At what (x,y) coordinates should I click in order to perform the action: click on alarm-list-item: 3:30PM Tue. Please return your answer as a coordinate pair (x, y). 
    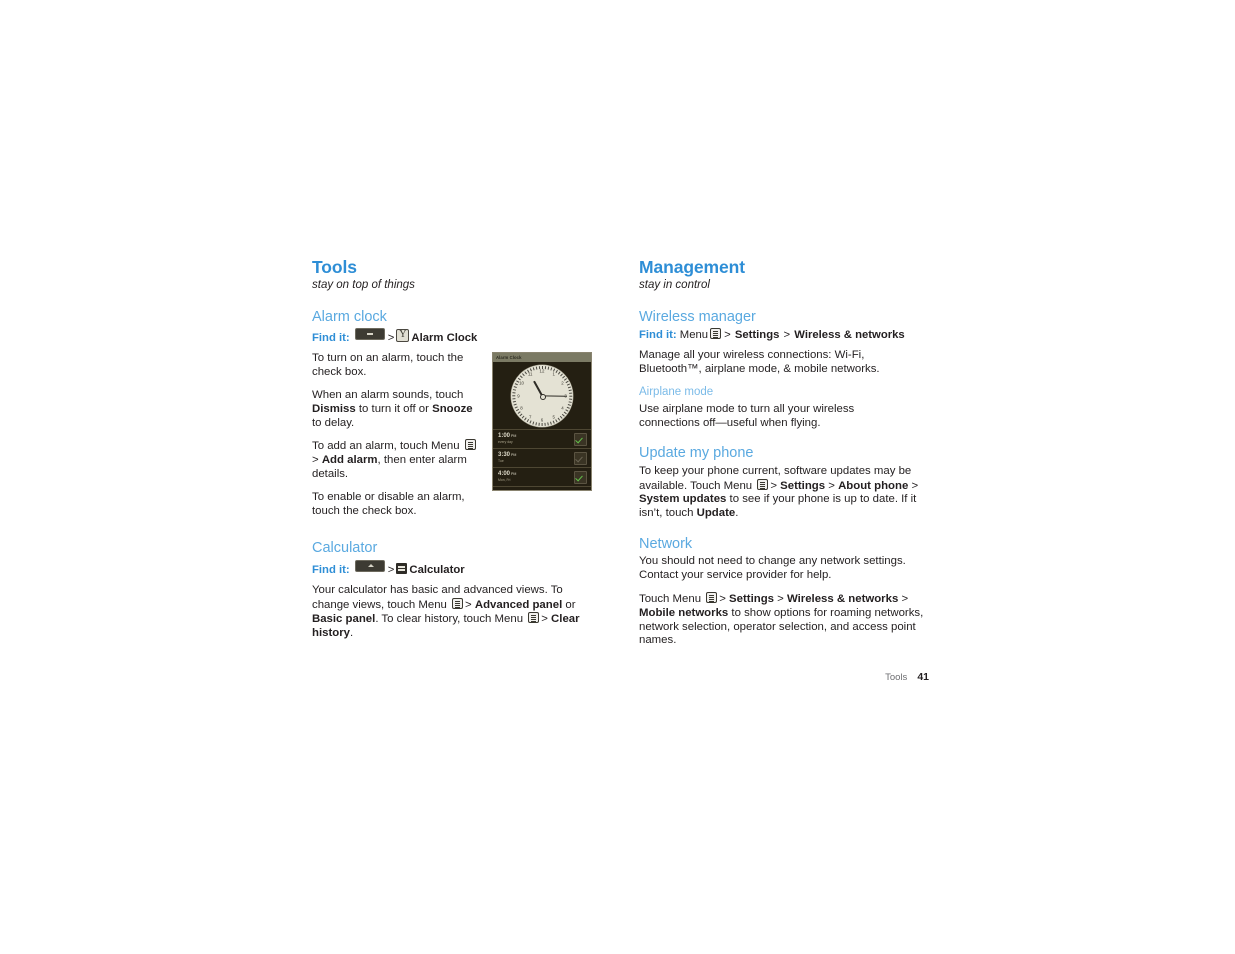
    Looking at the image, I should click on (542, 457).